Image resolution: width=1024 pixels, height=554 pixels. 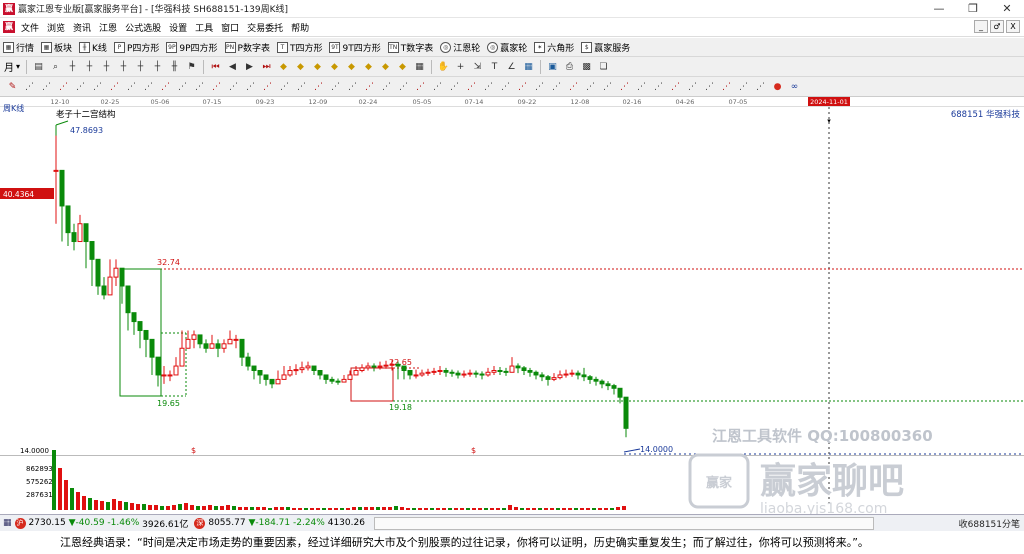 What do you see at coordinates (460, 47) in the screenshot?
I see `toolbar-button: ◎ 江恩轮` at bounding box center [460, 47].